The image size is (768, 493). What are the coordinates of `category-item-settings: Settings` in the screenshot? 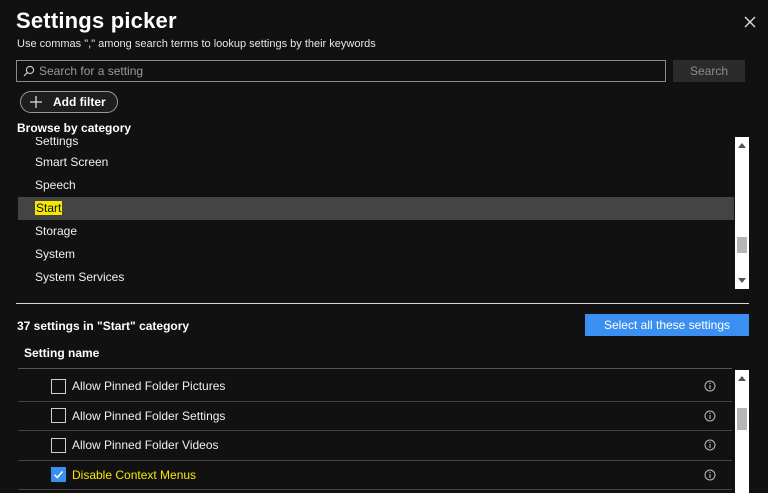 It's located at (376, 144).